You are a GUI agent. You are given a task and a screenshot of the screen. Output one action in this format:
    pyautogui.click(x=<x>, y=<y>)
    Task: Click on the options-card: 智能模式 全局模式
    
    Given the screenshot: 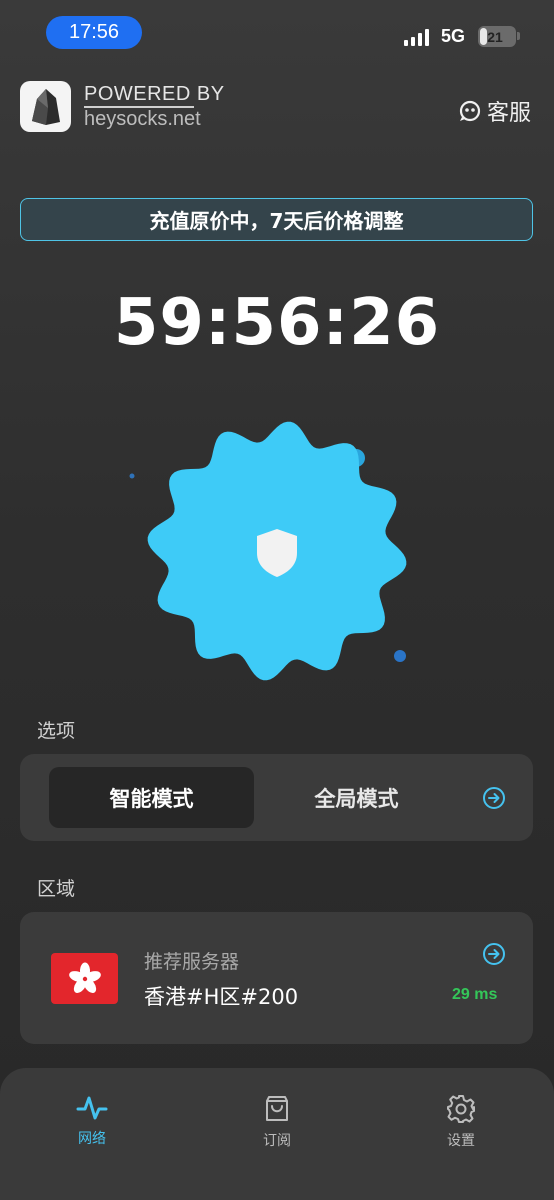 What is the action you would take?
    pyautogui.click(x=276, y=797)
    